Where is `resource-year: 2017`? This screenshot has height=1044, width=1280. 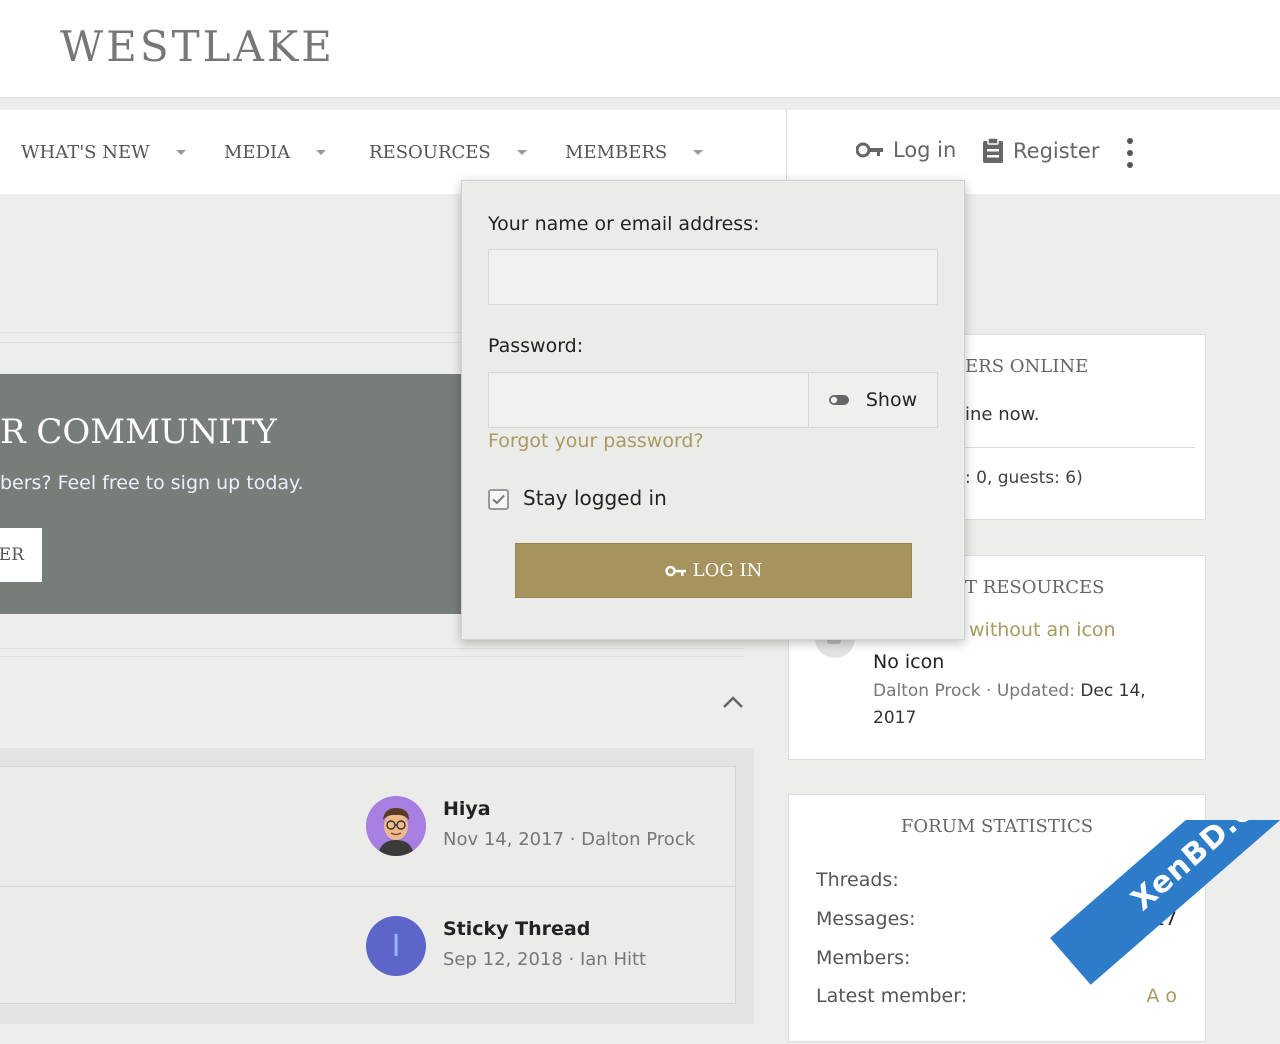 resource-year: 2017 is located at coordinates (895, 718).